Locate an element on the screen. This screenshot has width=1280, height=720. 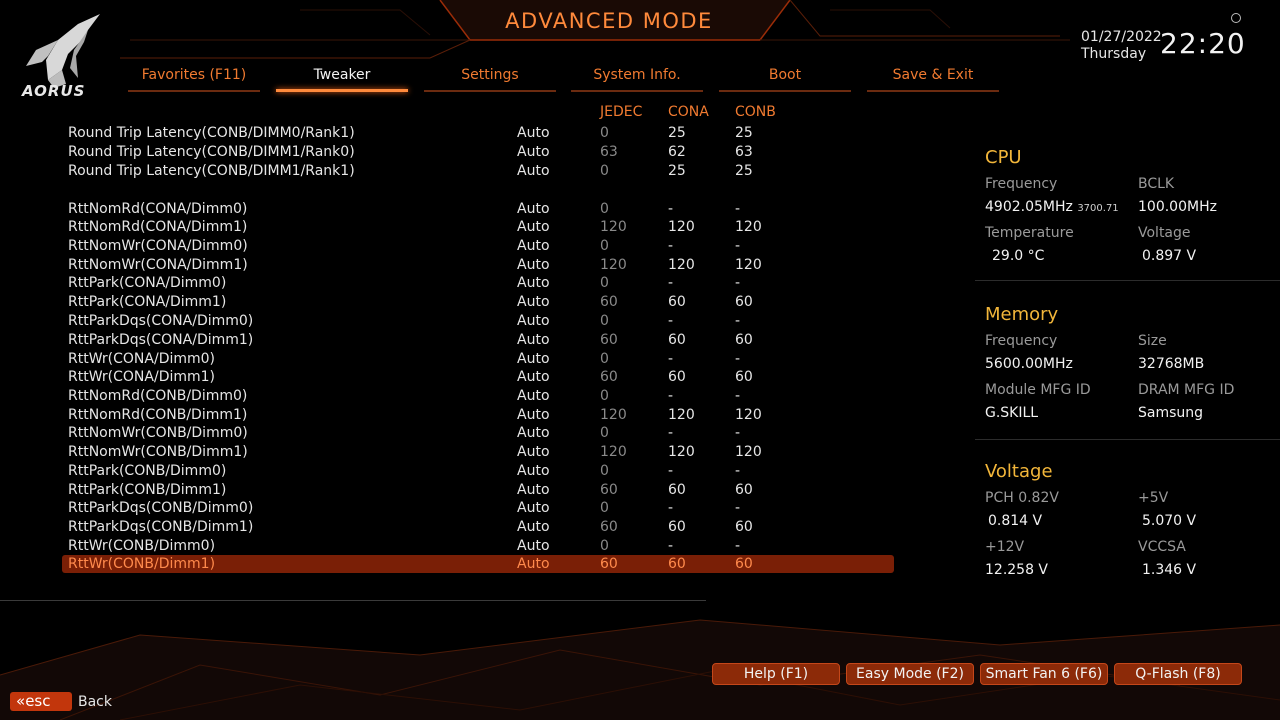
tab-system-info: System Info. is located at coordinates (637, 79).